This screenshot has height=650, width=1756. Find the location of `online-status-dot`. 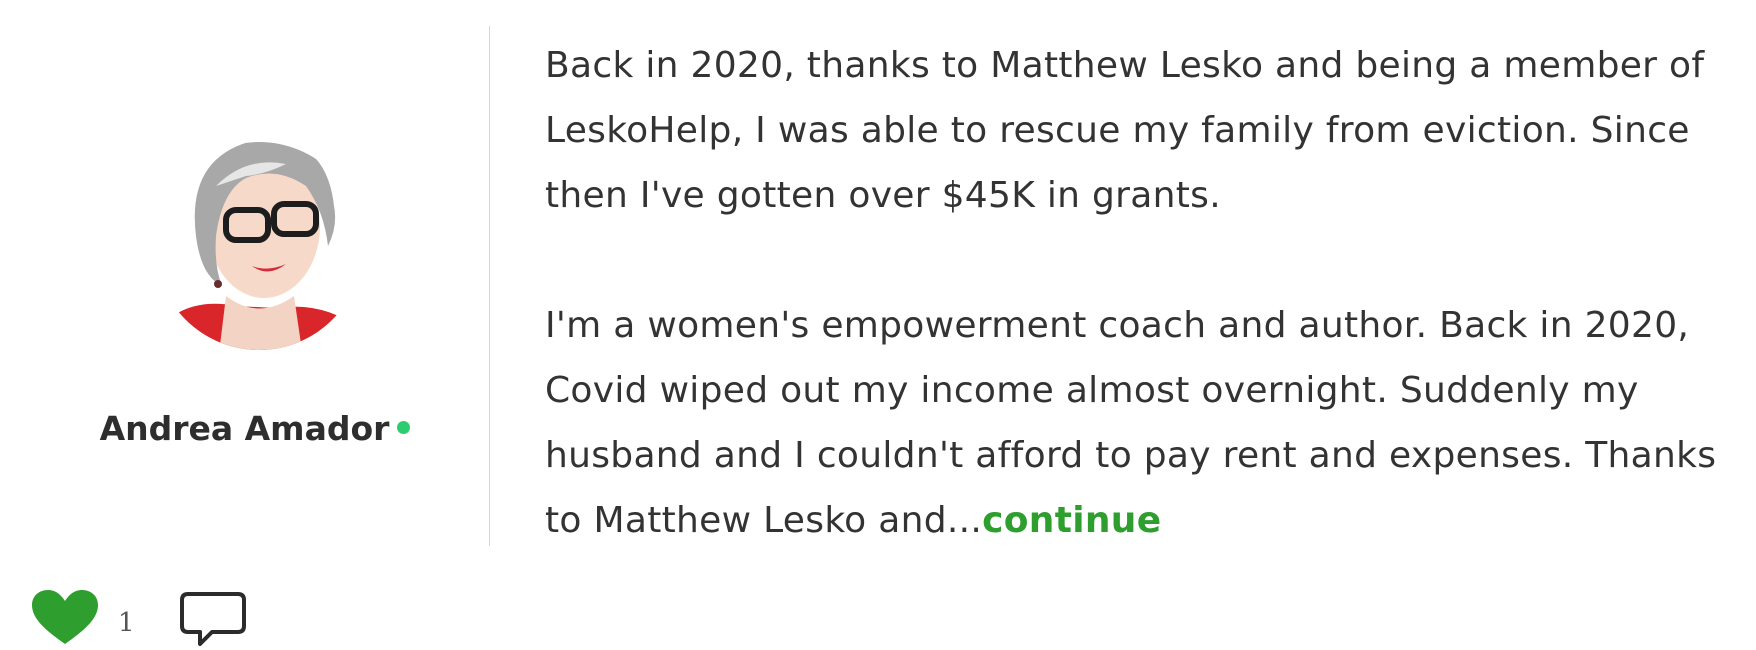

online-status-dot is located at coordinates (404, 427).